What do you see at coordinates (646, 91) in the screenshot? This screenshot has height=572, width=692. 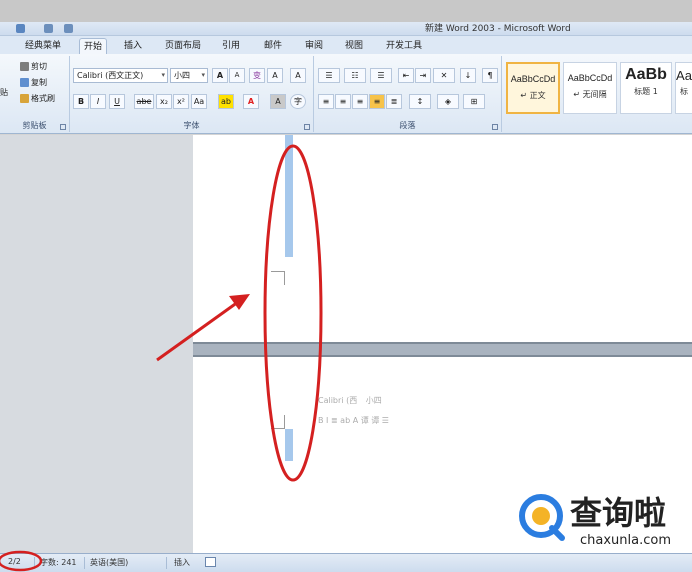 I see `style-name: 标题 1` at bounding box center [646, 91].